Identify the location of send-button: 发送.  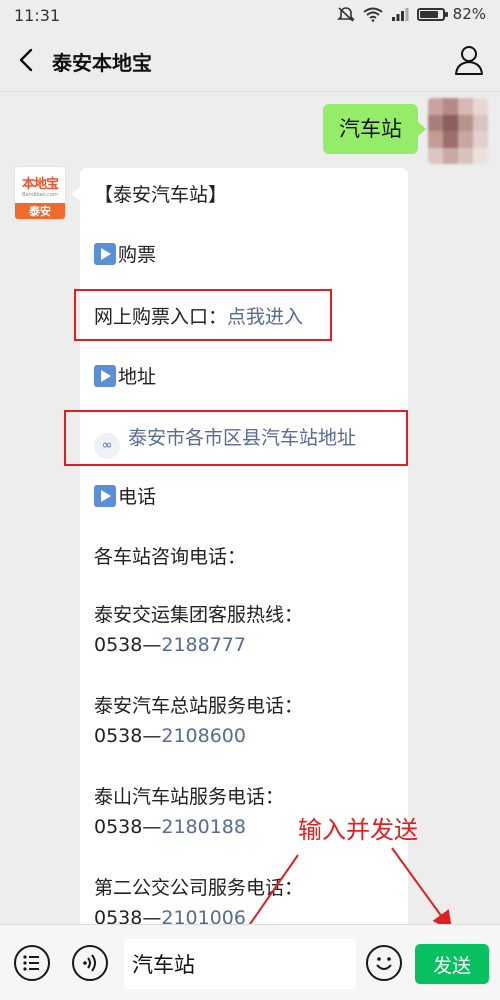
(452, 964).